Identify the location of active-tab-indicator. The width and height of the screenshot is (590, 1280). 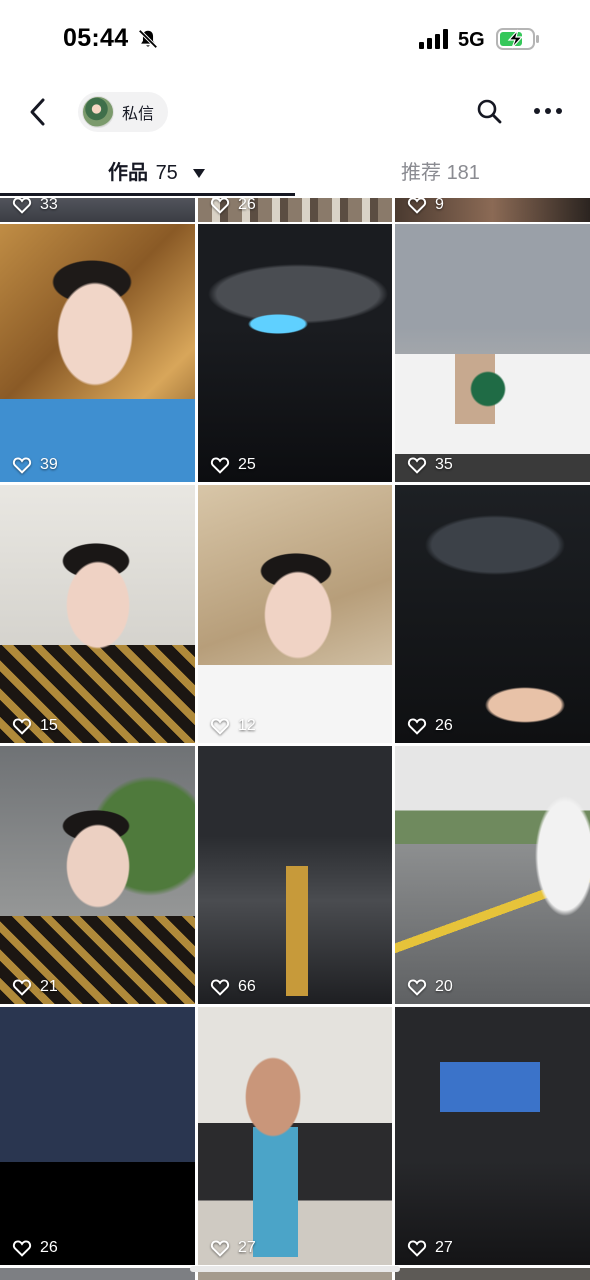
(147, 194).